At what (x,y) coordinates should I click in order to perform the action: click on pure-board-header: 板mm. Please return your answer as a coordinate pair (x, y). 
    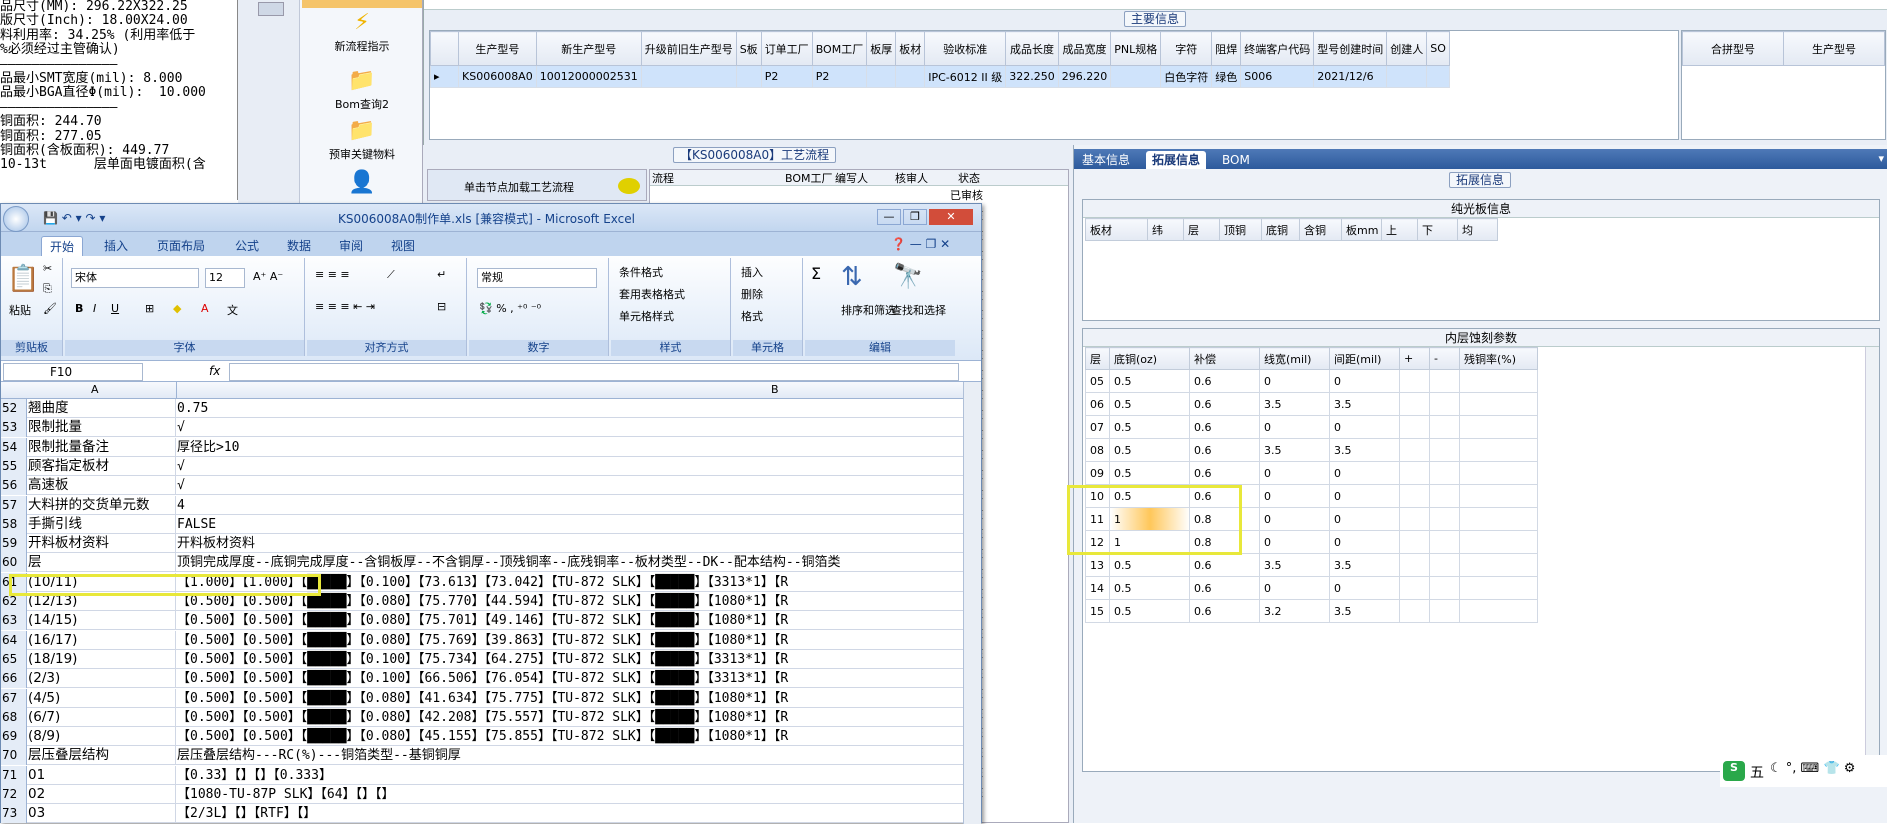
    Looking at the image, I should click on (1361, 229).